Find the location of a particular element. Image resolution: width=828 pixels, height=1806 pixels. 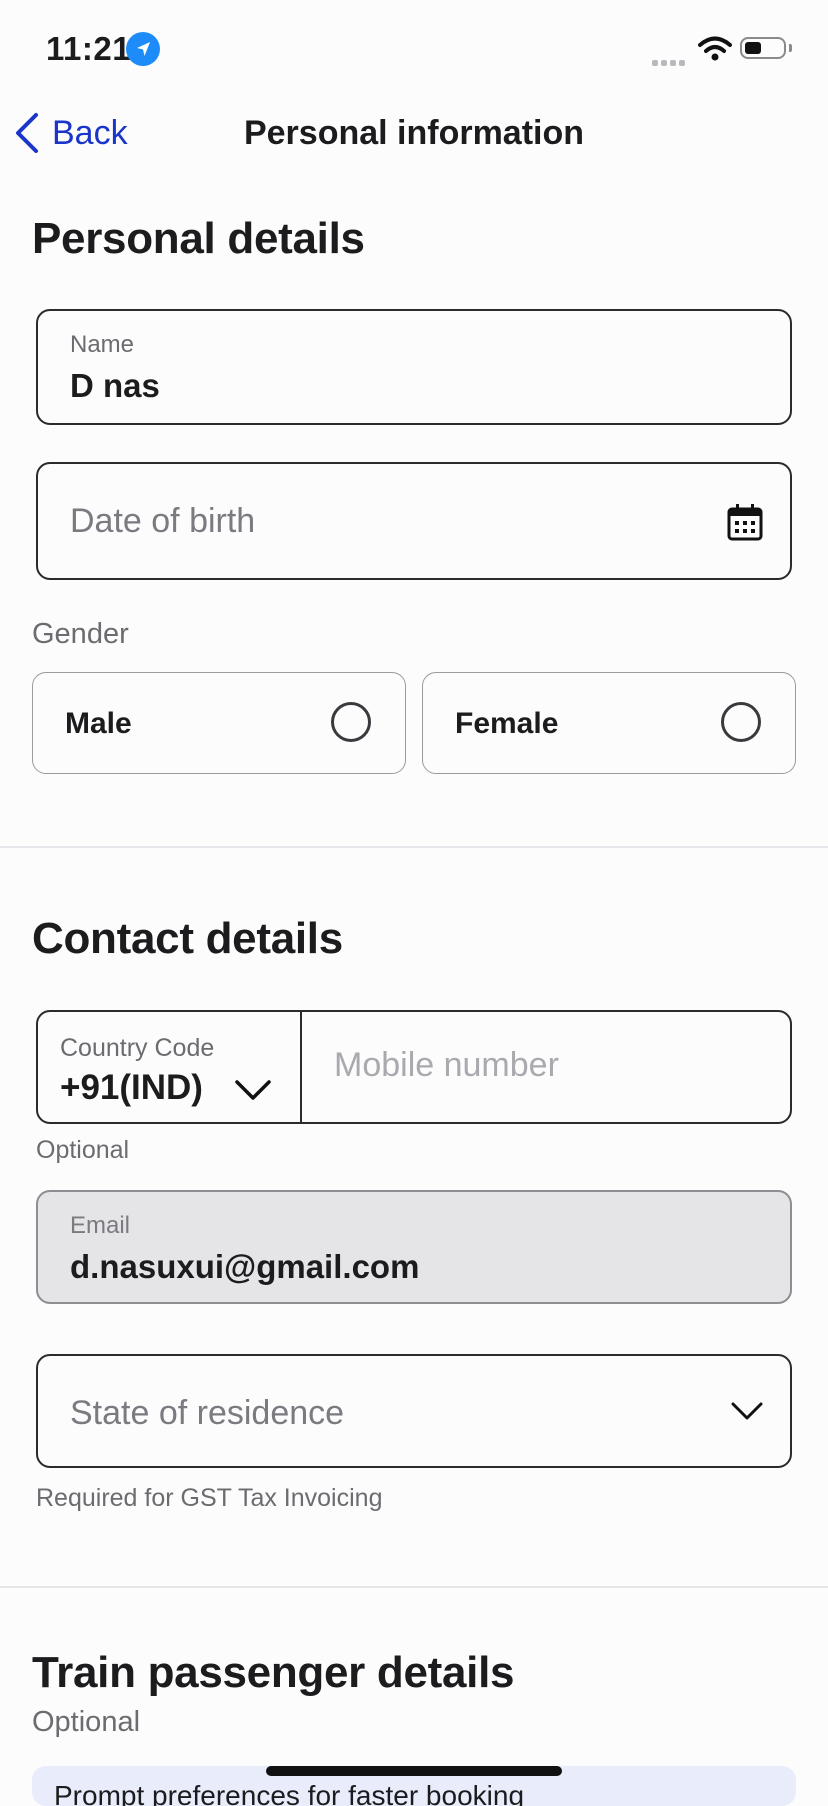

battery-tip is located at coordinates (790, 48).